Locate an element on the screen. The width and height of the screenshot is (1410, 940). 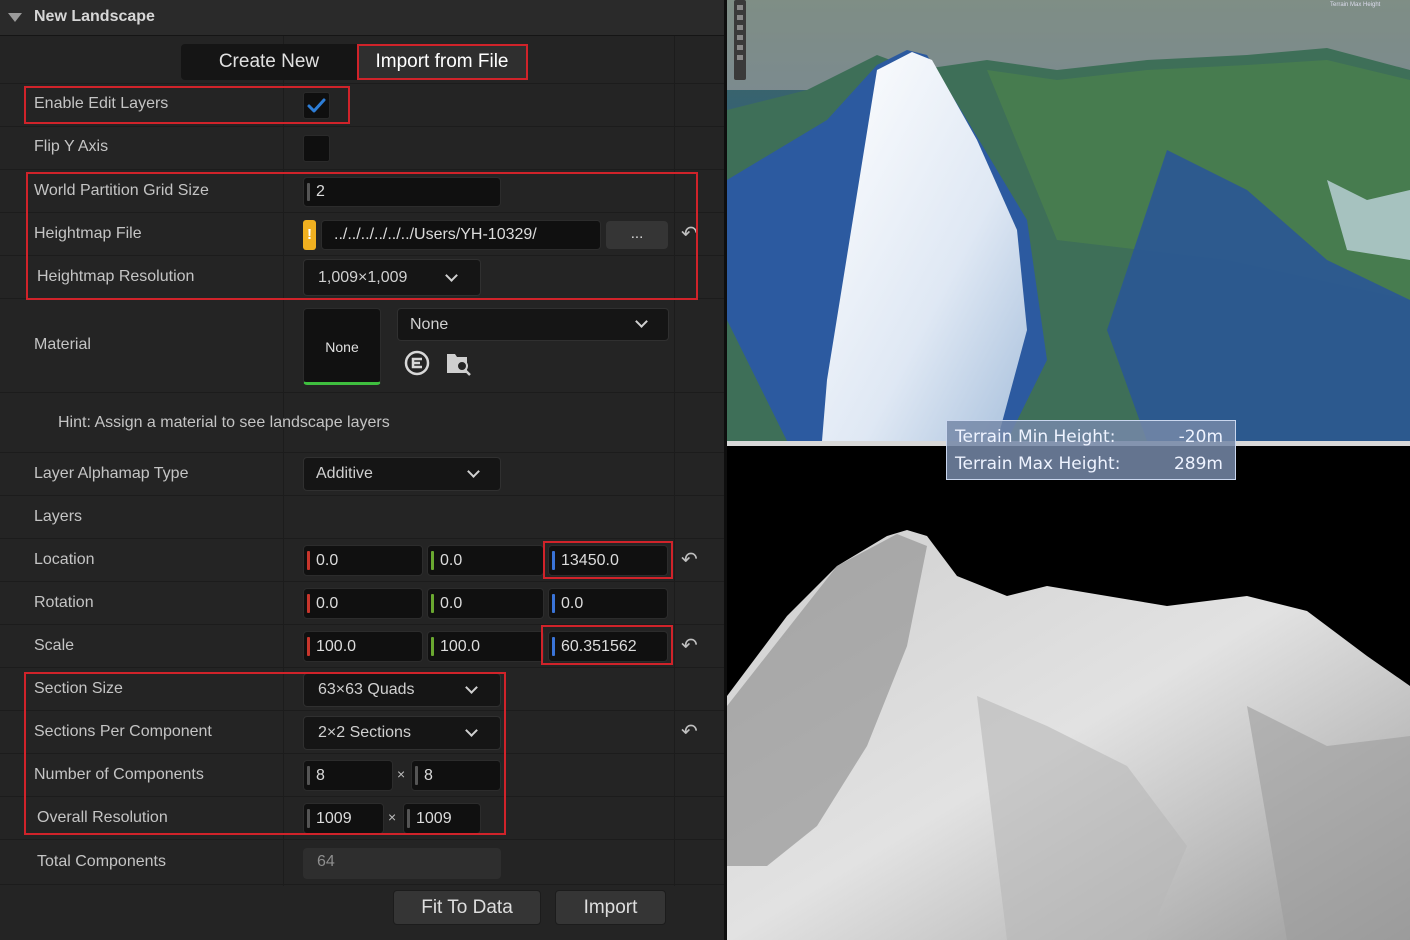
layer-alphamap-type-label: Layer Alphamap Type is located at coordinates (111, 473).